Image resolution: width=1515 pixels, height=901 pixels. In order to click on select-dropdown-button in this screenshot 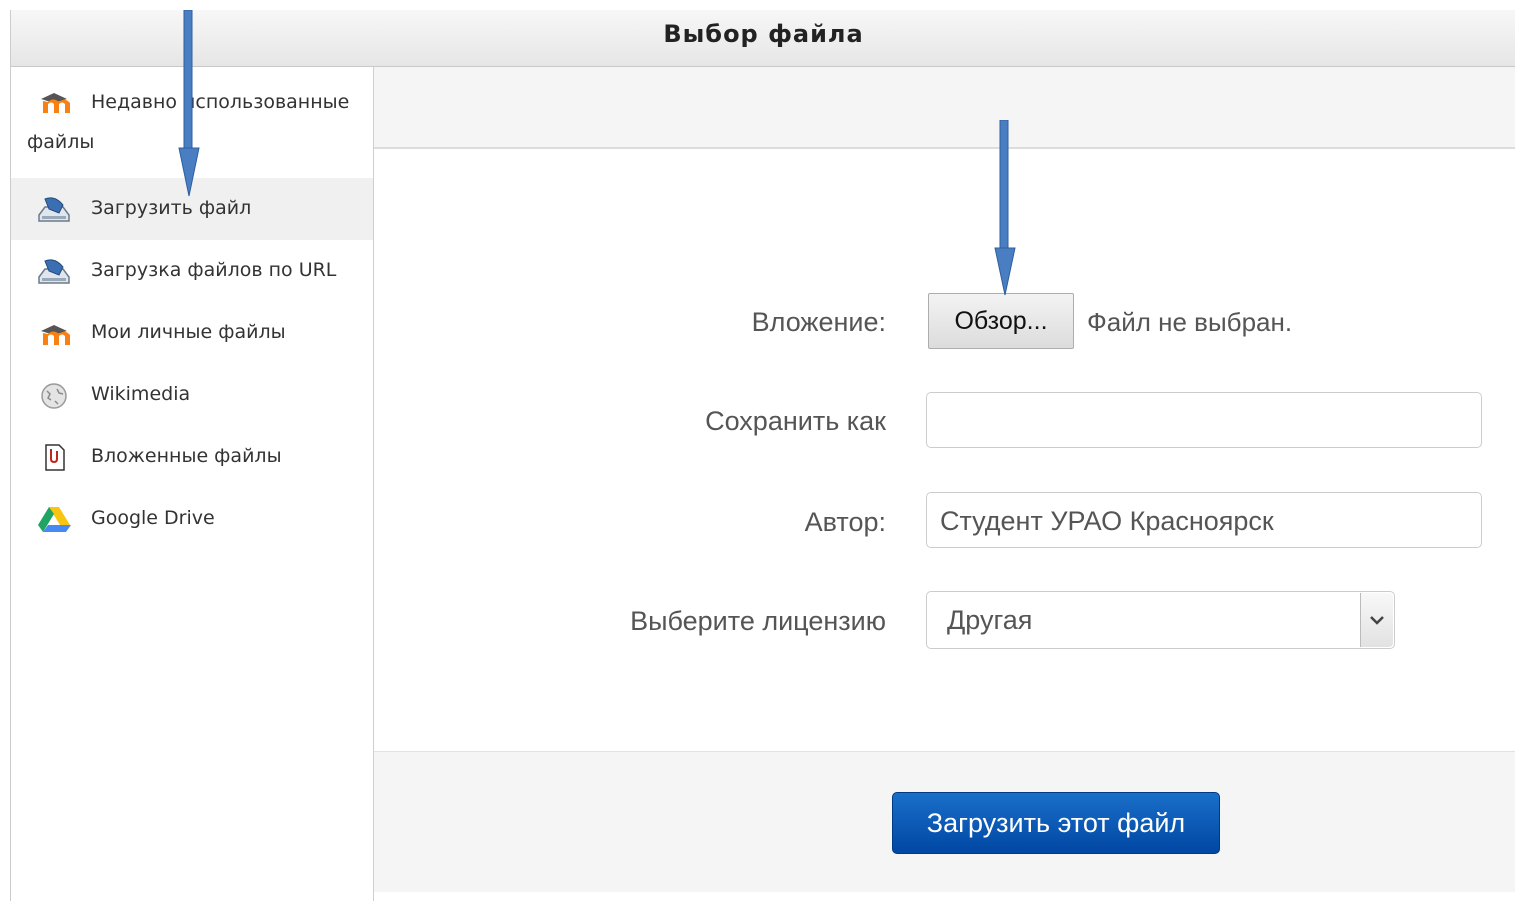, I will do `click(1376, 620)`.